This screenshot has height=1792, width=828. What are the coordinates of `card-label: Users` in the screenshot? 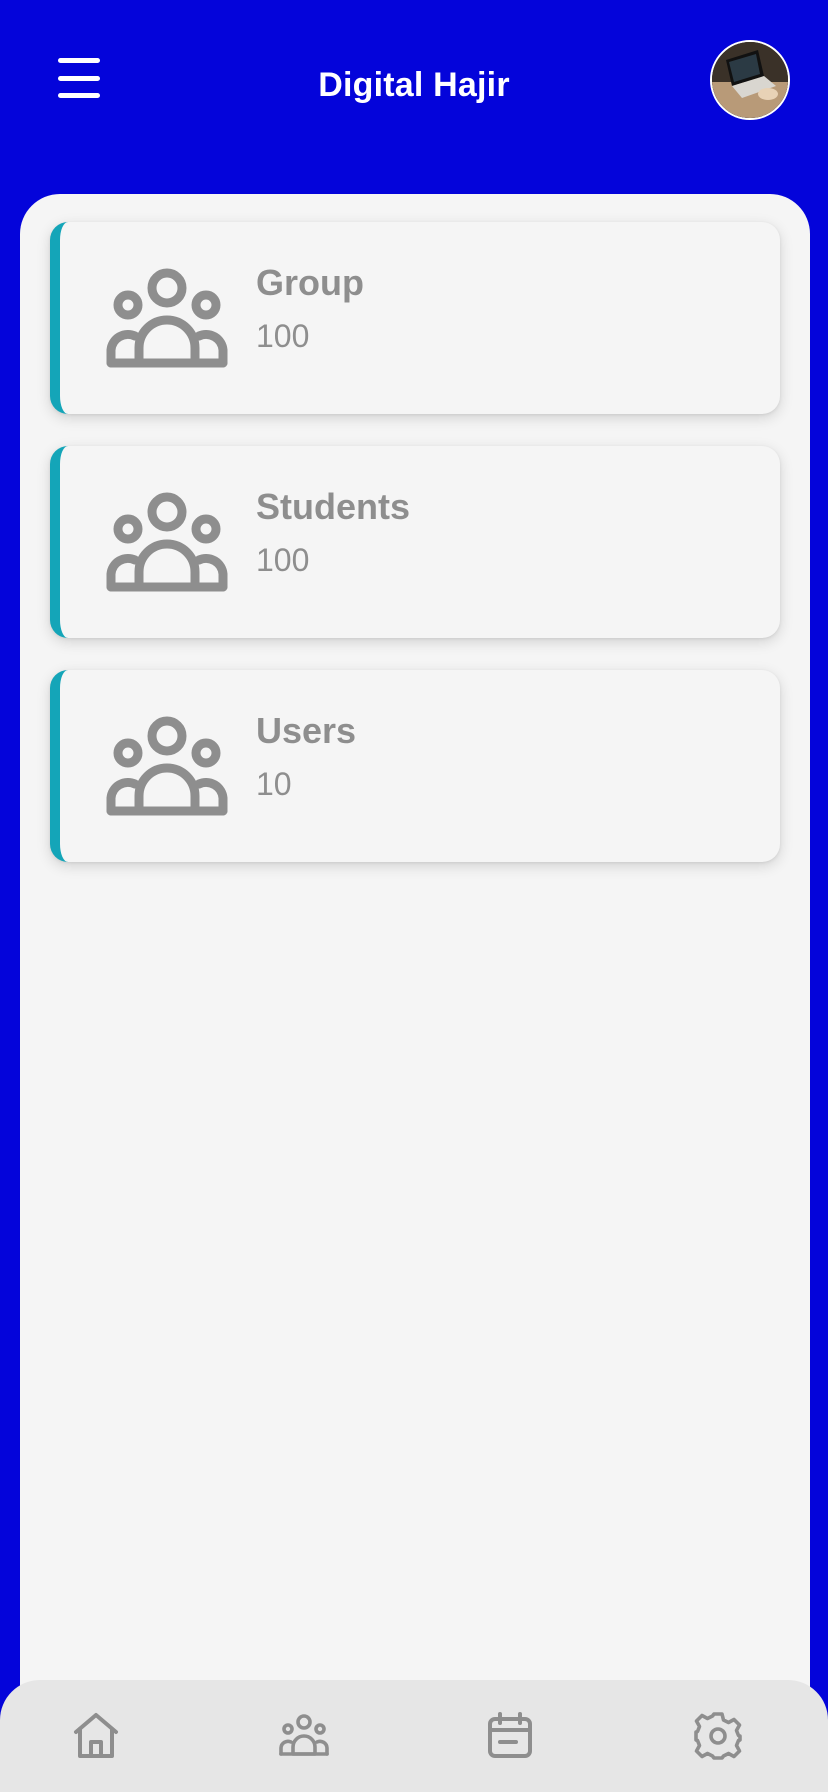 It's located at (306, 730).